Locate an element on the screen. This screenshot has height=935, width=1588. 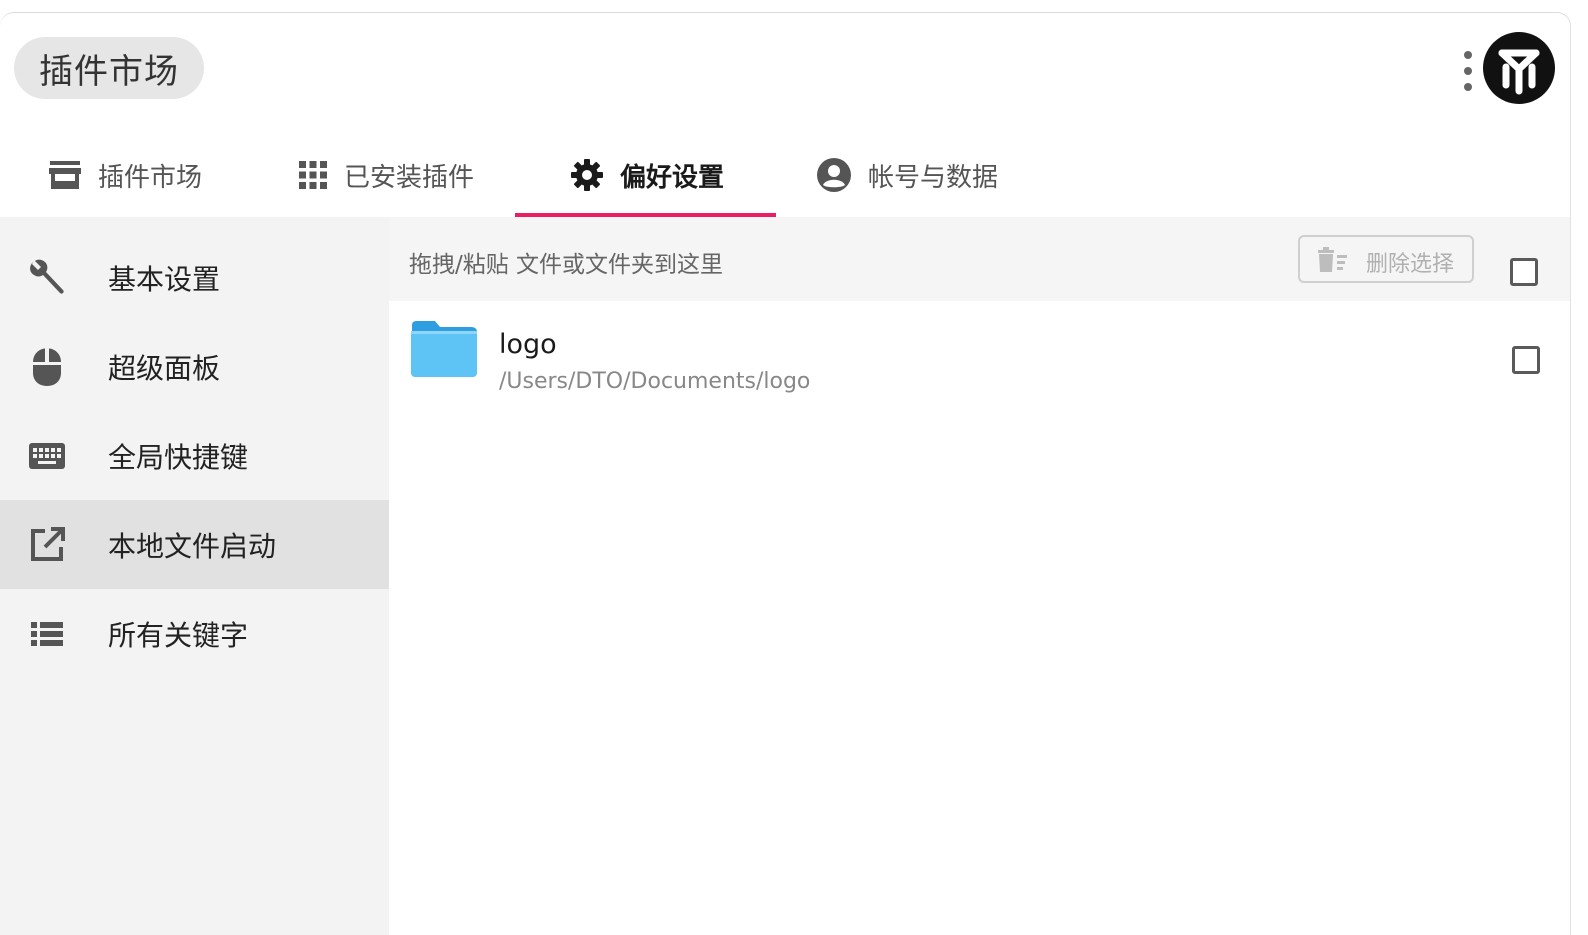
sidebar-item-all-keywords: 所有关键字 is located at coordinates (194, 633).